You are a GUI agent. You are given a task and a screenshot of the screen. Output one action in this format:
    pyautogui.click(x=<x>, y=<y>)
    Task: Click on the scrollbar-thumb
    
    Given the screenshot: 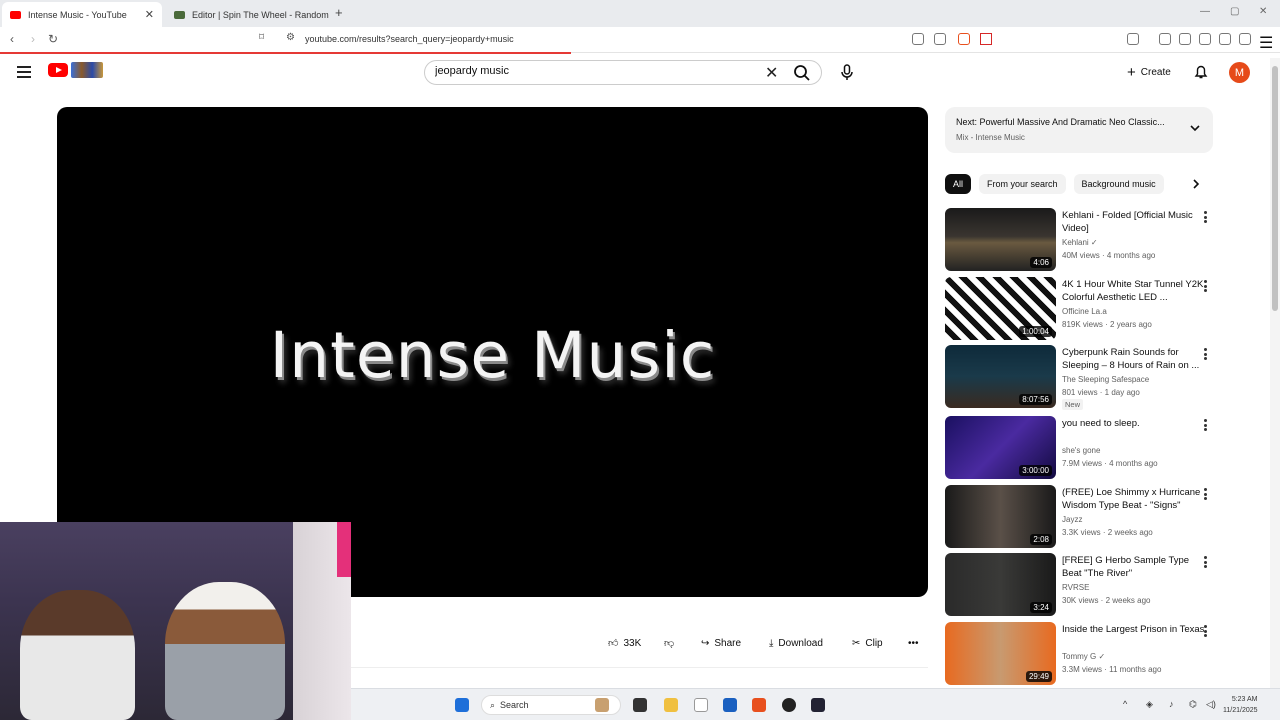 What is the action you would take?
    pyautogui.click(x=1275, y=188)
    